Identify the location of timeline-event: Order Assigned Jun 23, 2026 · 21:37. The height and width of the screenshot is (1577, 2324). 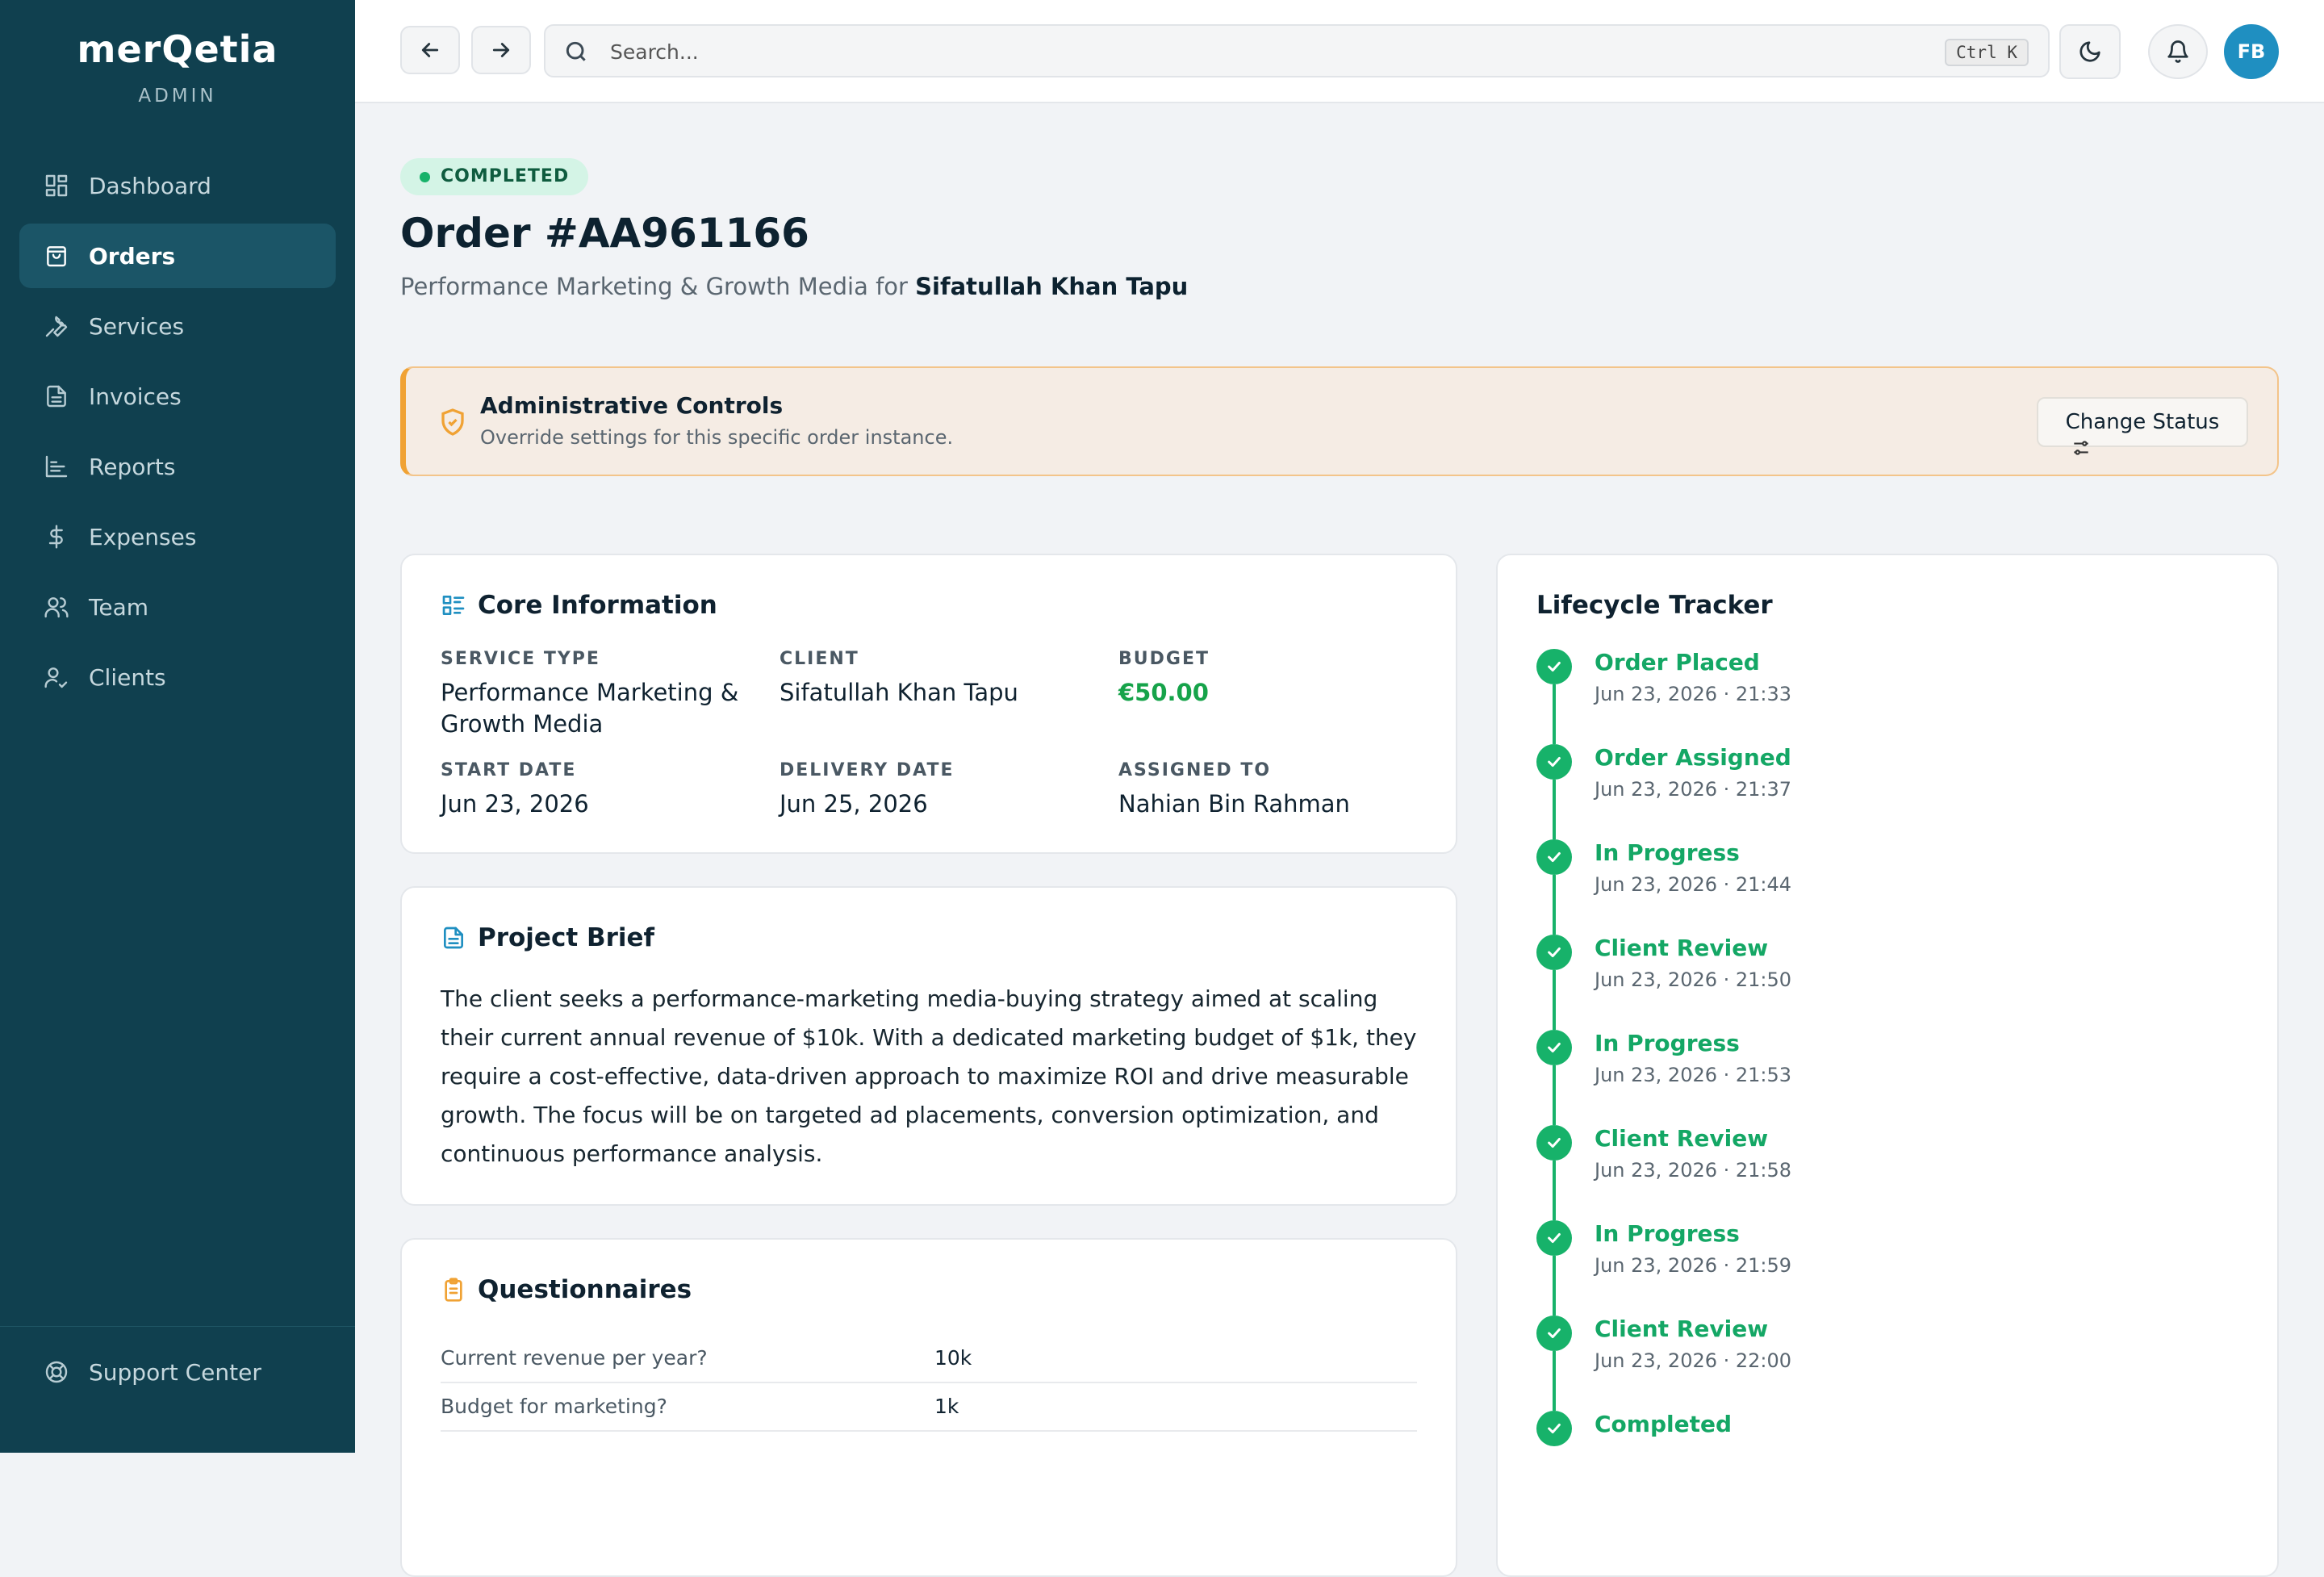
(1778, 780).